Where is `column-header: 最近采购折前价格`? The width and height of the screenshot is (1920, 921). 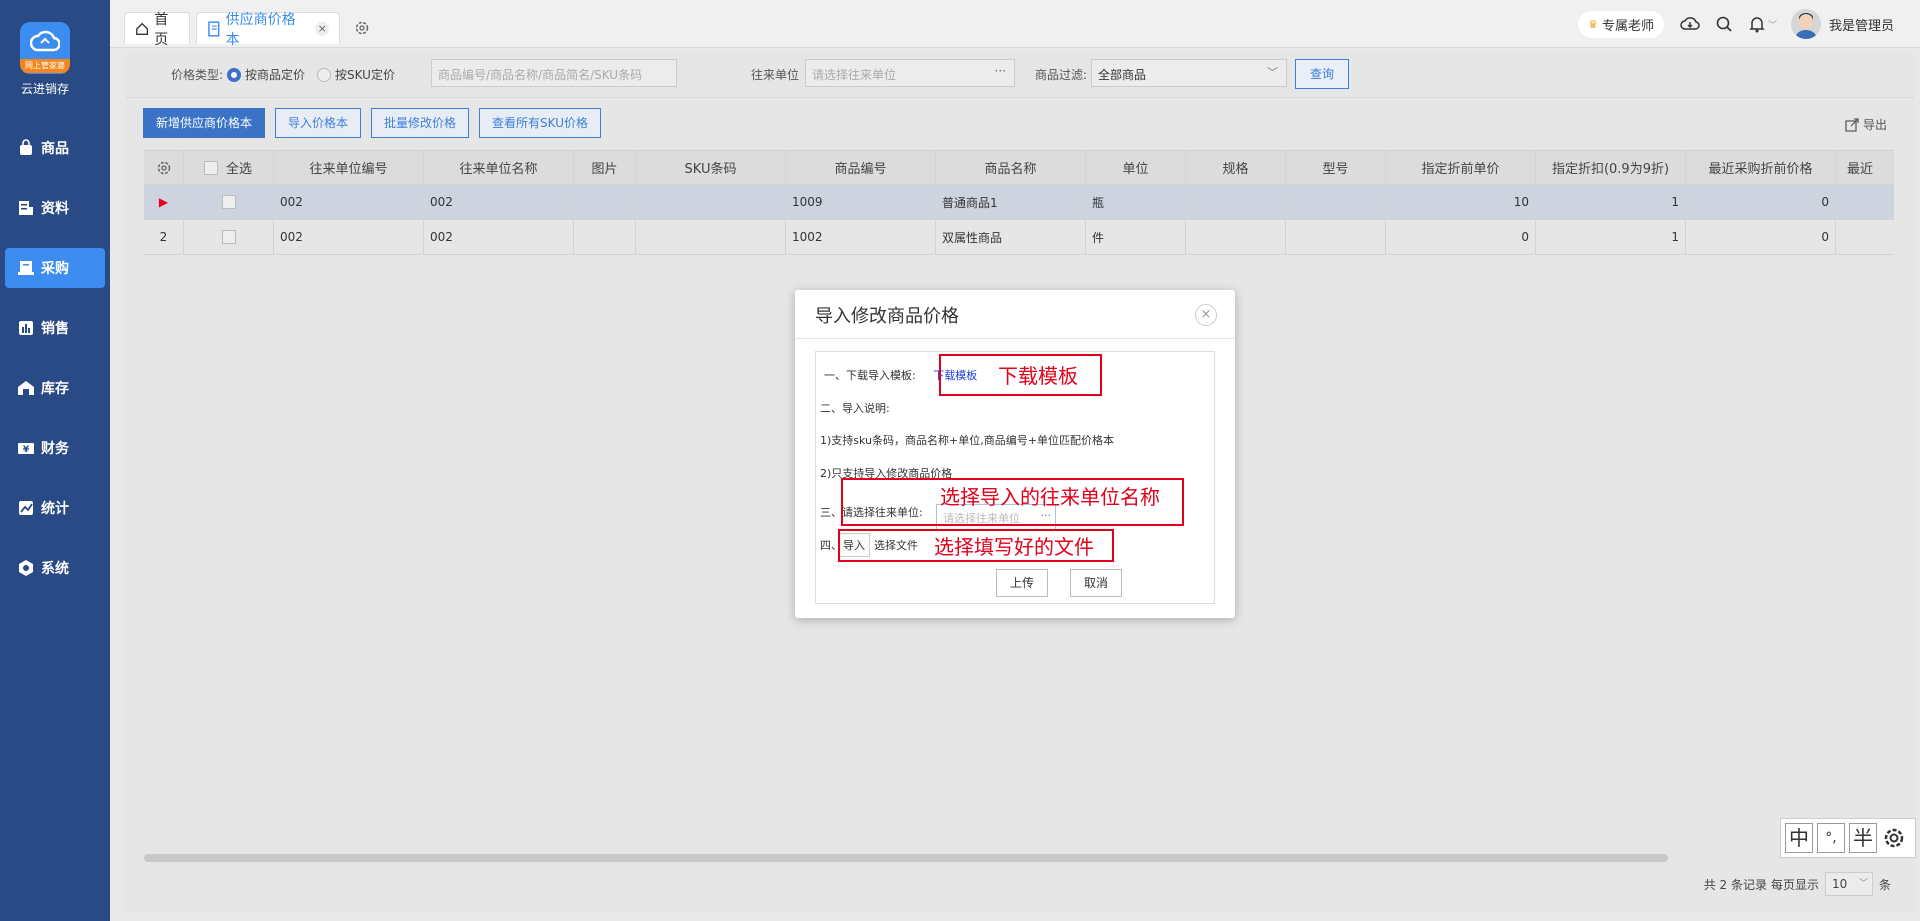
column-header: 最近采购折前价格 is located at coordinates (1761, 167).